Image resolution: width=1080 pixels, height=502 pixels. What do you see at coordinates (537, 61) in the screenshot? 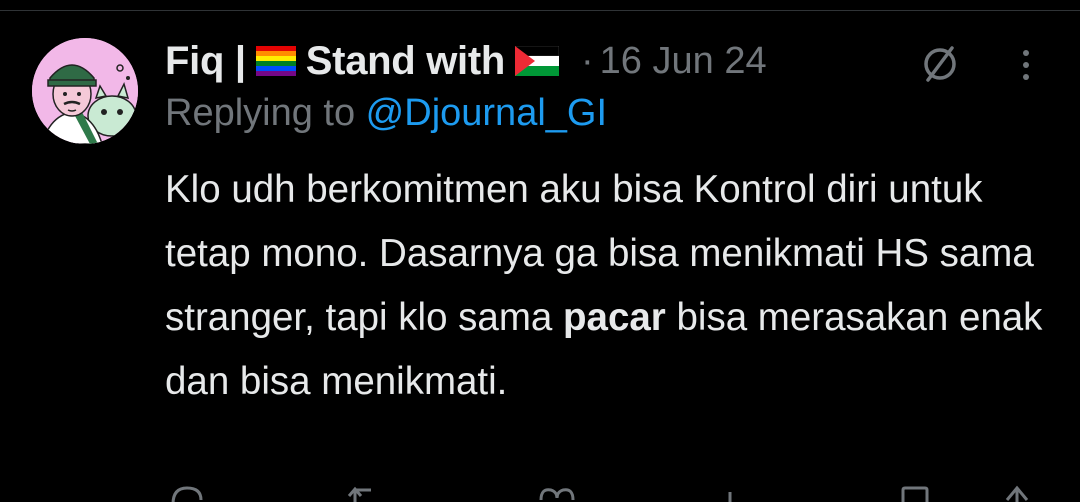
I see `palestine-flag-icon` at bounding box center [537, 61].